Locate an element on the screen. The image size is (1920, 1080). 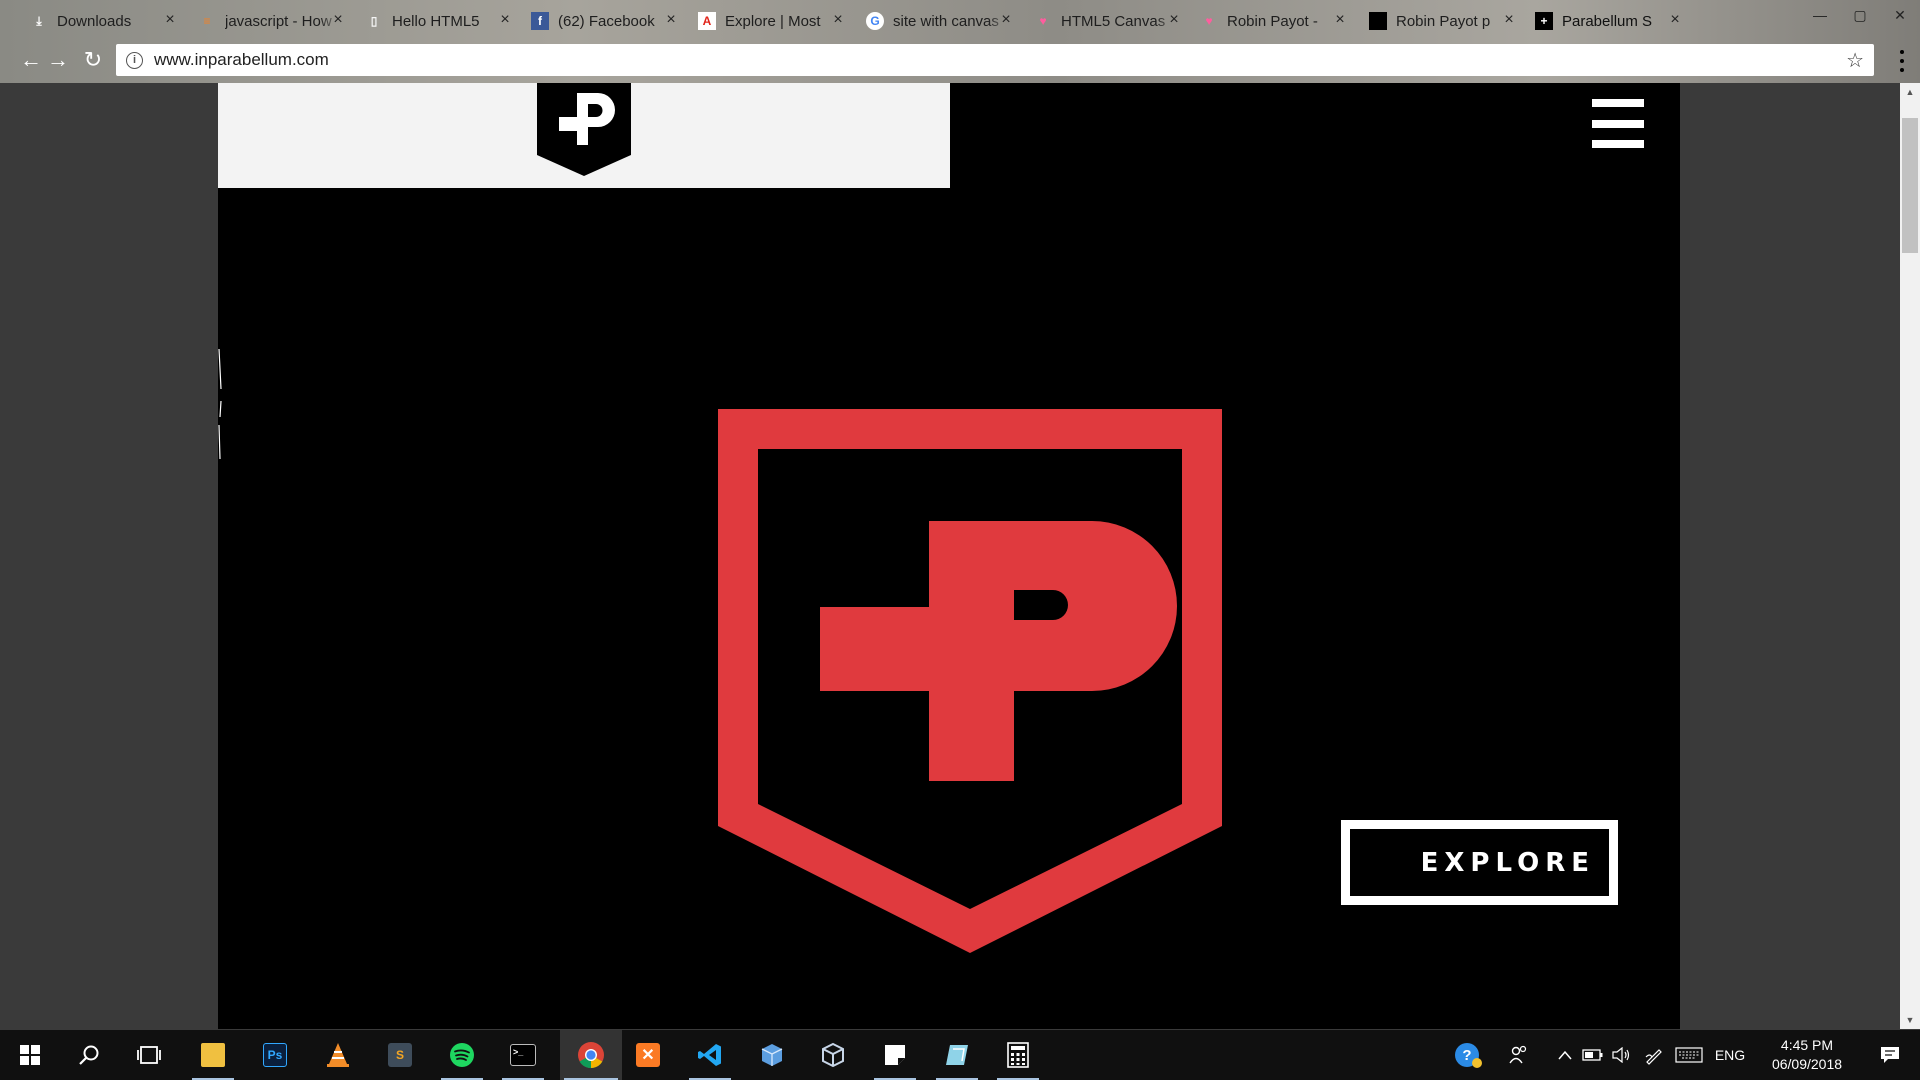
browser-tab: Robin Payot p × is located at coordinates (1443, 21).